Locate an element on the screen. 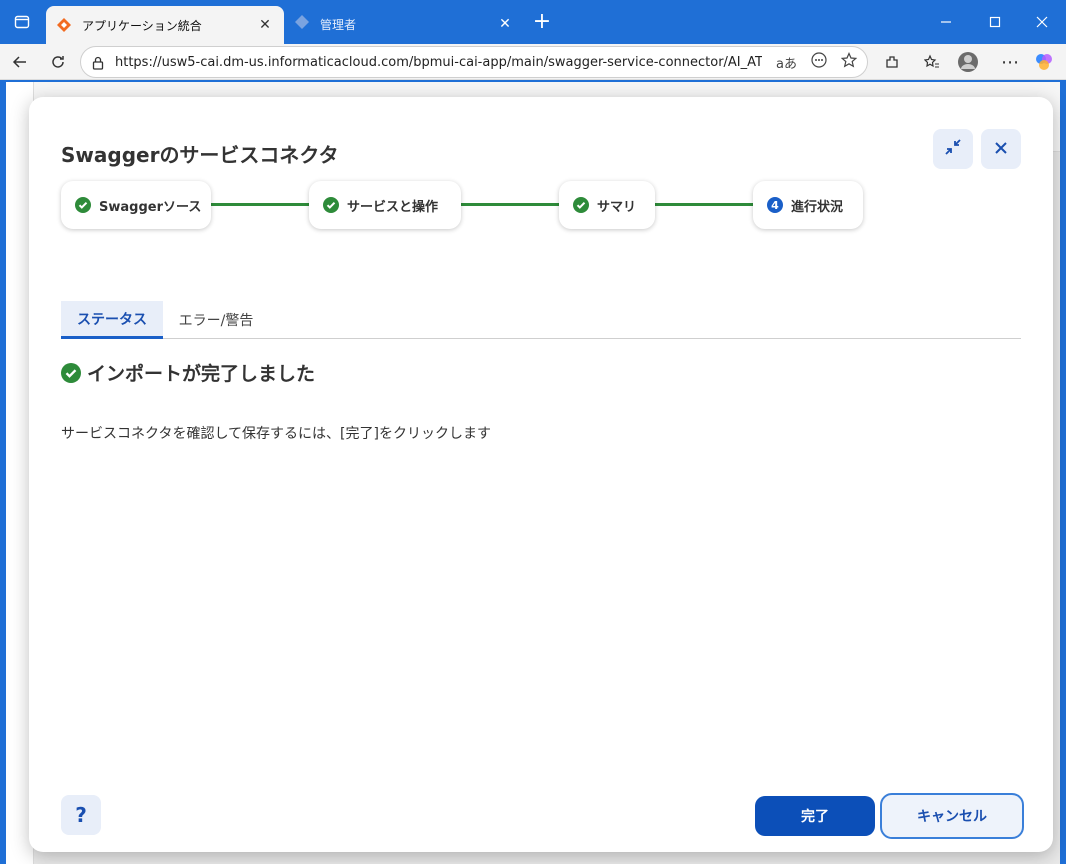  tab-errors-warnings: エラー/警告 is located at coordinates (216, 320).